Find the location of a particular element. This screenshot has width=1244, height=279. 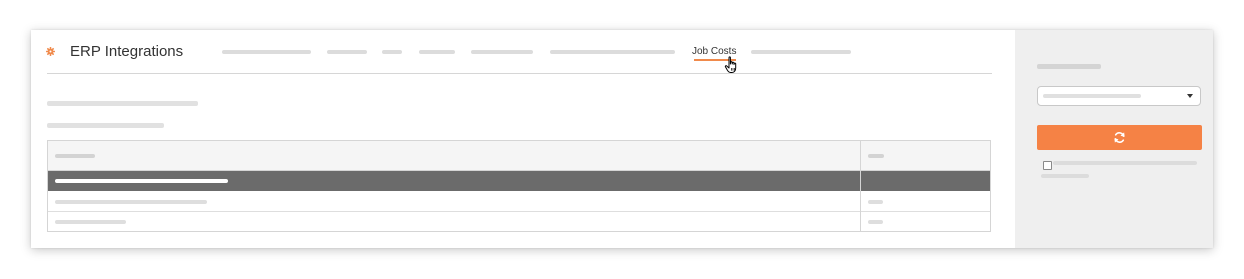

refresh-button is located at coordinates (1119, 137).